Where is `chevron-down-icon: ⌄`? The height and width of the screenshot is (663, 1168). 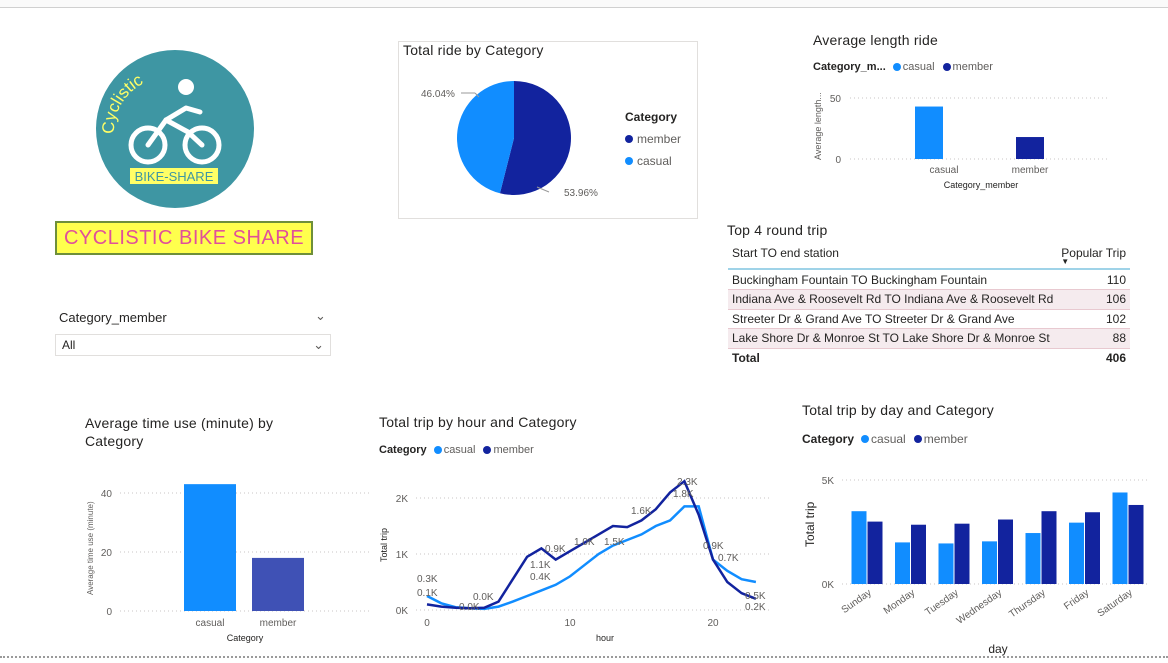 chevron-down-icon: ⌄ is located at coordinates (318, 344).